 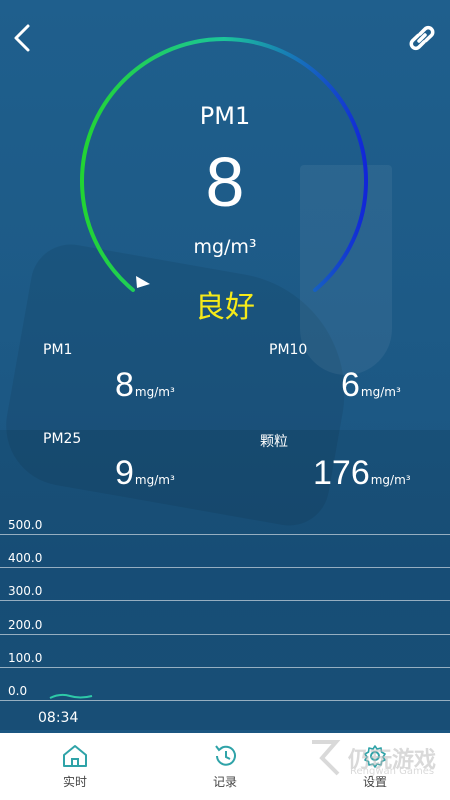 I want to click on reading-pm1-value: 8 mg/m³, so click(x=145, y=385).